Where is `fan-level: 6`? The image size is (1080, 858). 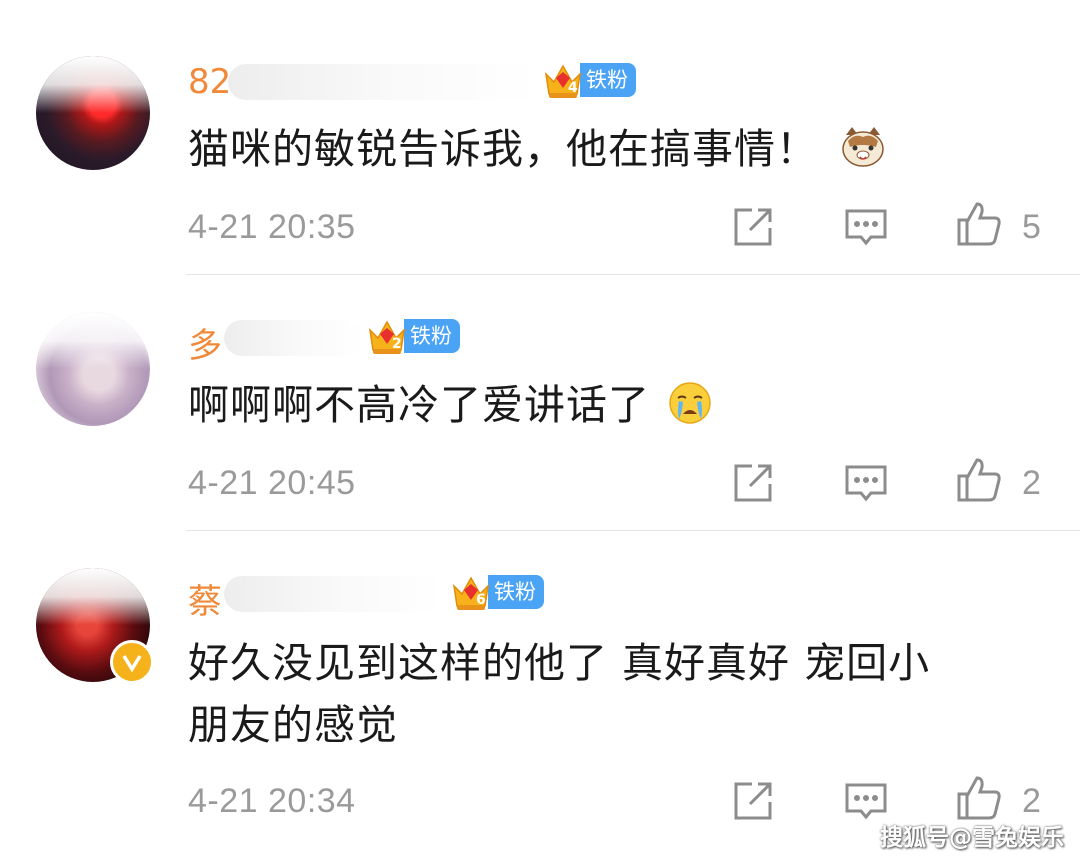 fan-level: 6 is located at coordinates (481, 600).